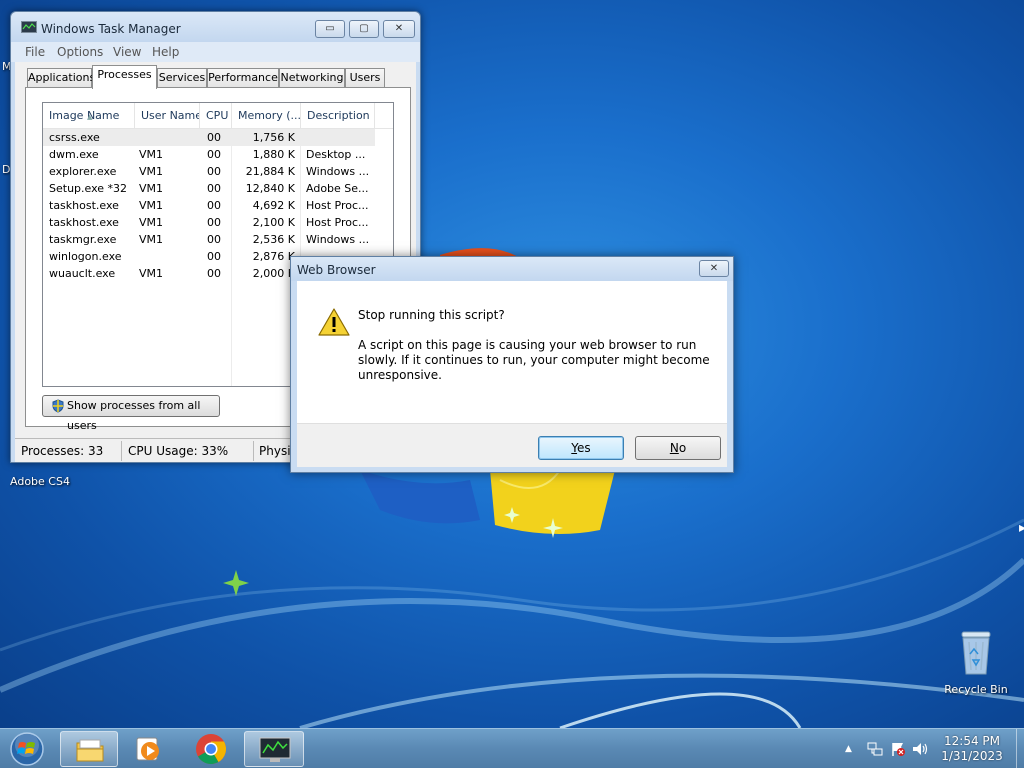 This screenshot has width=1024, height=768. What do you see at coordinates (512, 269) in the screenshot?
I see `dialog-titlebar: Web Browser ✕` at bounding box center [512, 269].